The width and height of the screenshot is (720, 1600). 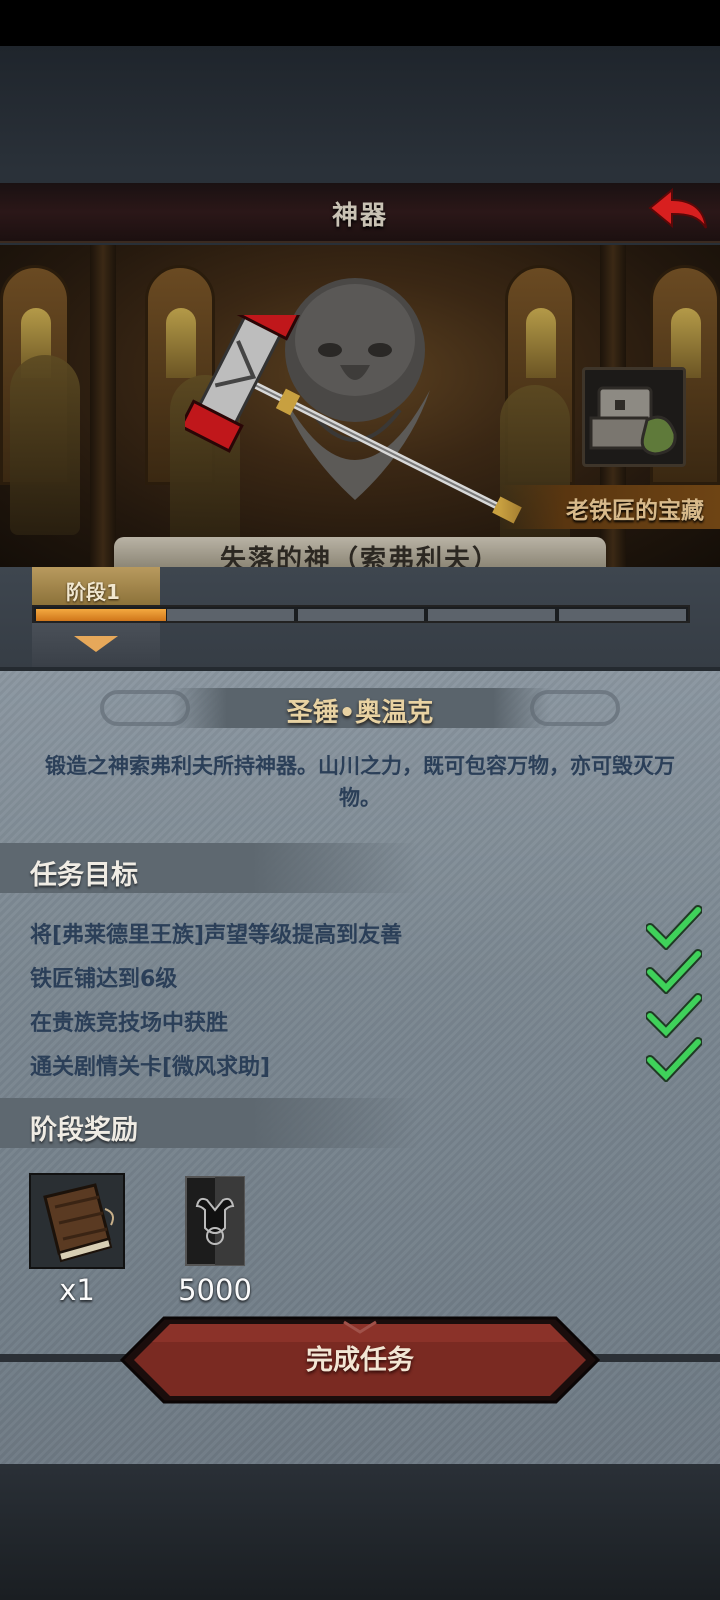 I want to click on pillar, so click(x=103, y=406).